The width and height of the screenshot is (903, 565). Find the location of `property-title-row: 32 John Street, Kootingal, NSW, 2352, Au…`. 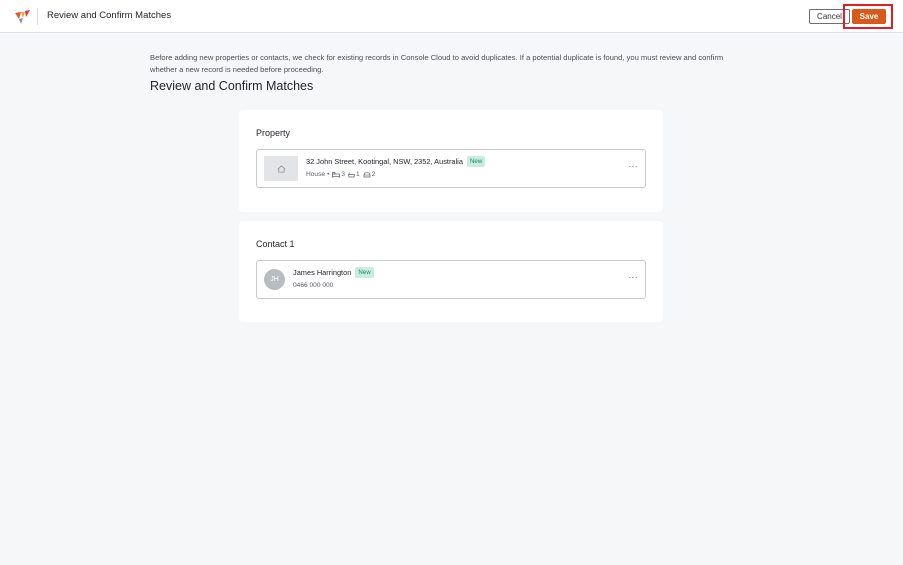

property-title-row: 32 John Street, Kootingal, NSW, 2352, Au… is located at coordinates (396, 161).